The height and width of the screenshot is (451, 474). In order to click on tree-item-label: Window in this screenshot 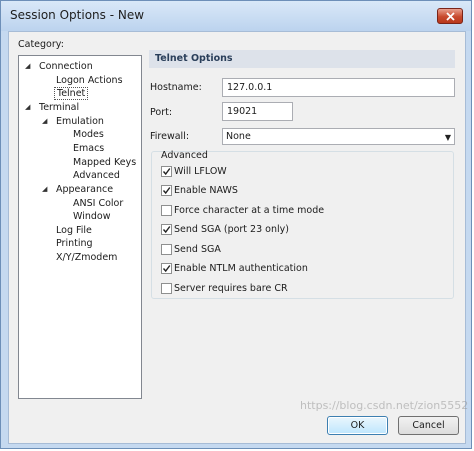, I will do `click(92, 216)`.